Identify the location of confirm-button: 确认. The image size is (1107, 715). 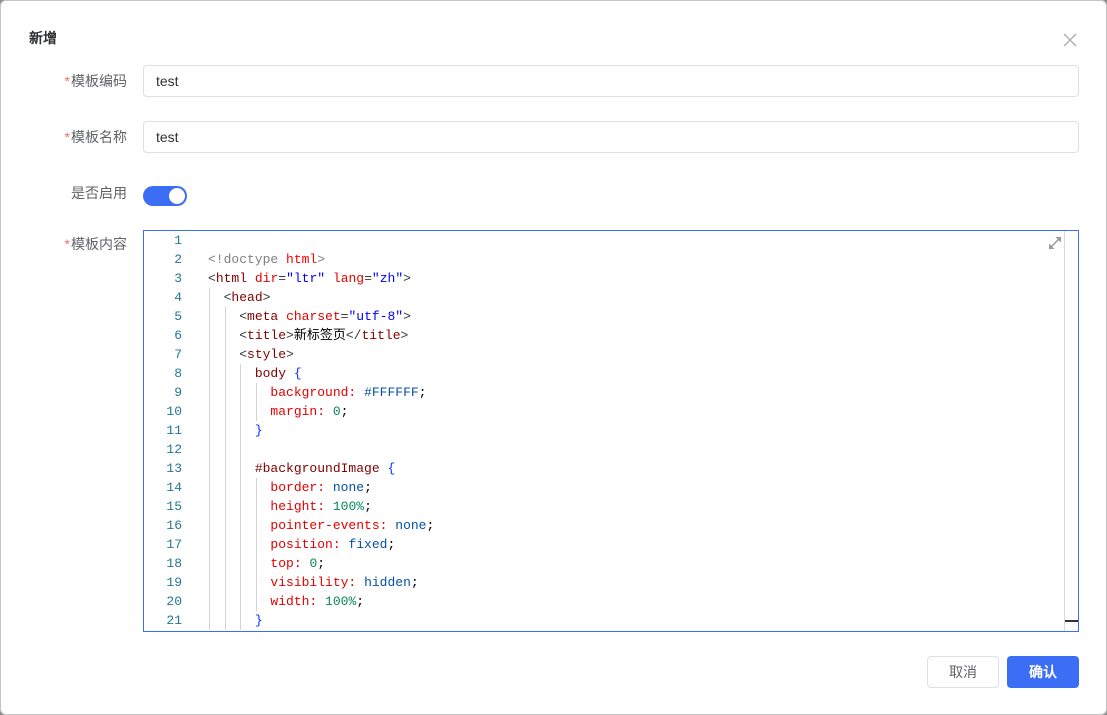
(1043, 672).